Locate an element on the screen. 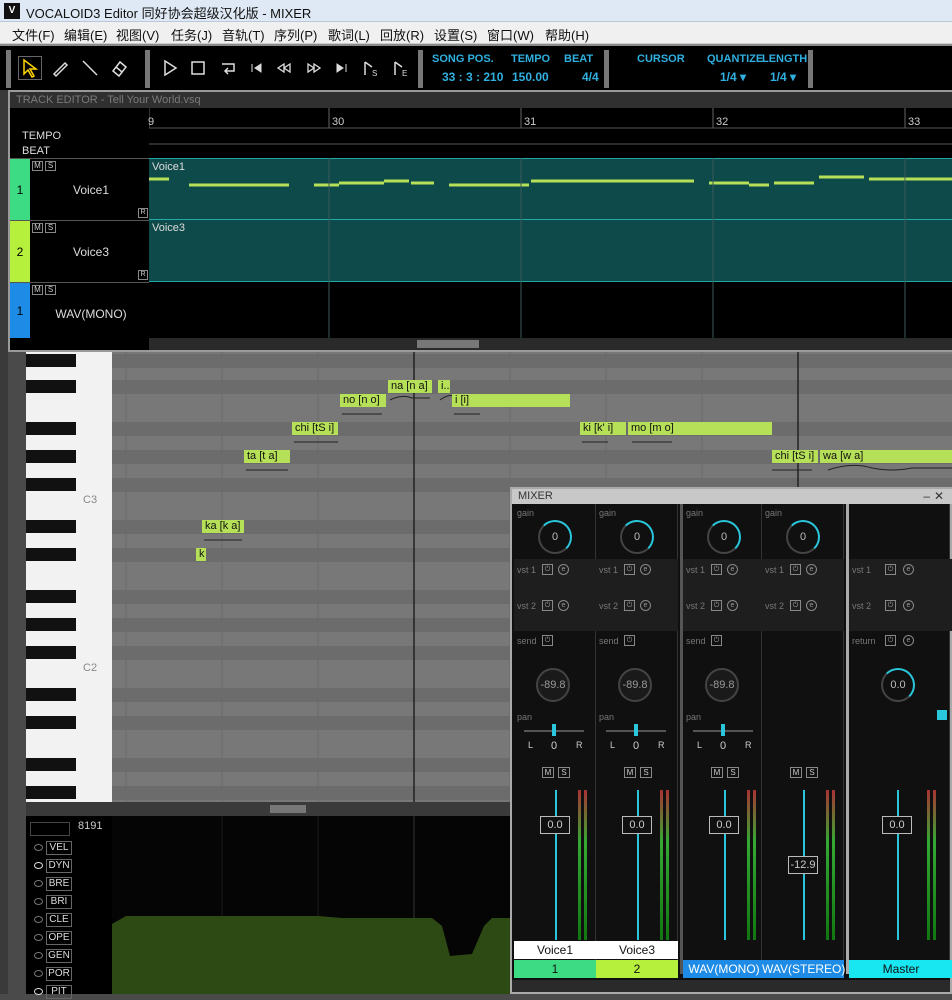 The width and height of the screenshot is (952, 1000). minimize-icon: – is located at coordinates (926, 496).